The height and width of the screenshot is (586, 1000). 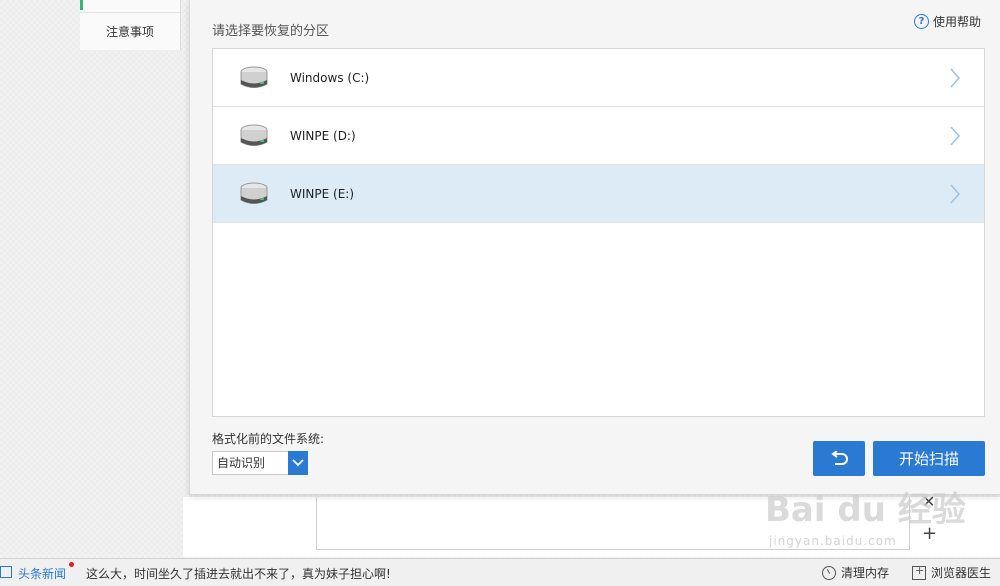 I want to click on medkit-icon, so click(x=919, y=572).